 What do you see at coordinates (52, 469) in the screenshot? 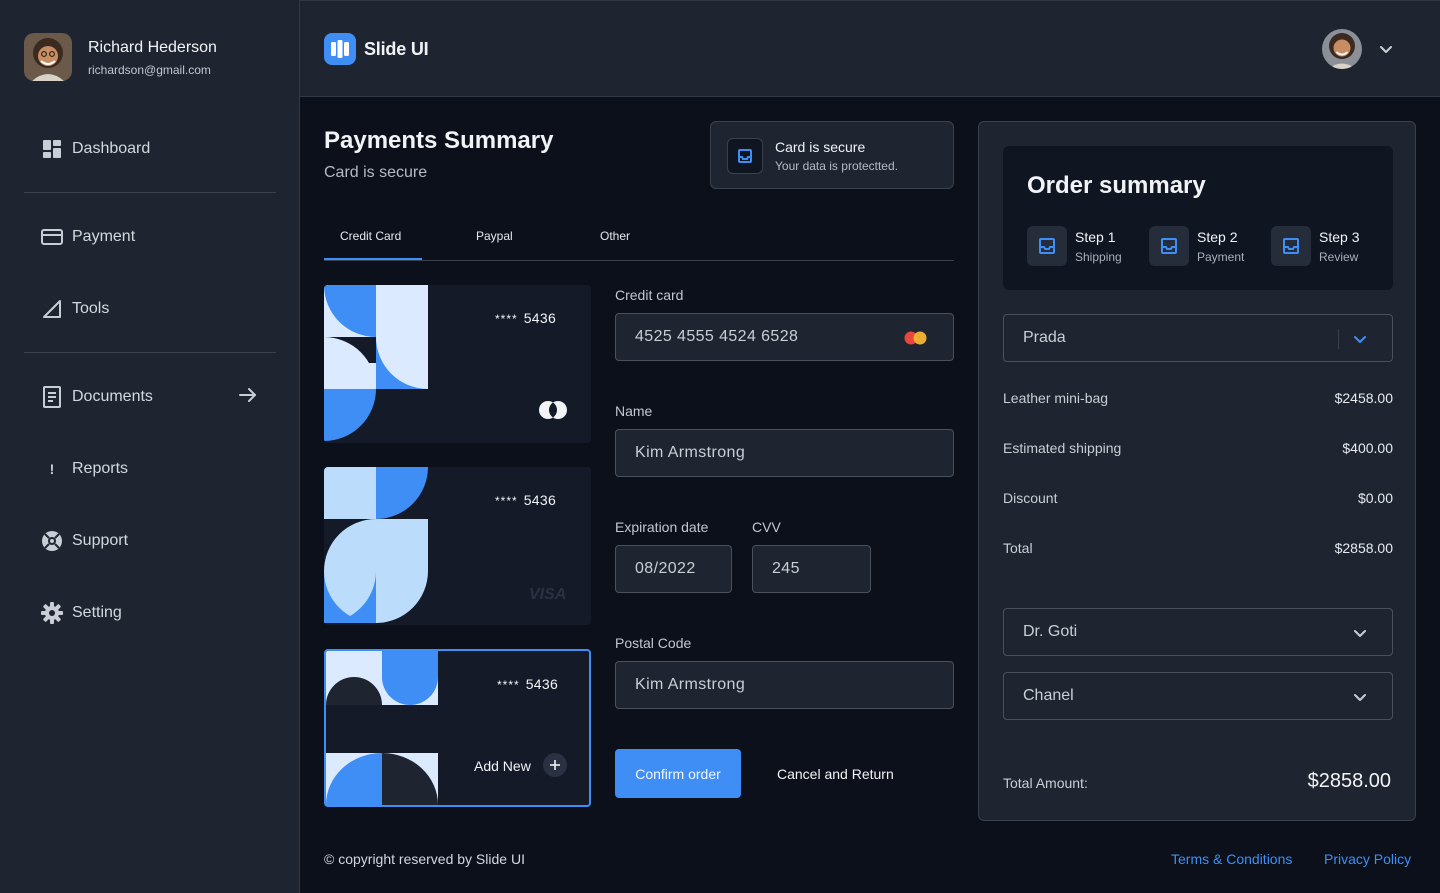
I see `exclamation-icon: !` at bounding box center [52, 469].